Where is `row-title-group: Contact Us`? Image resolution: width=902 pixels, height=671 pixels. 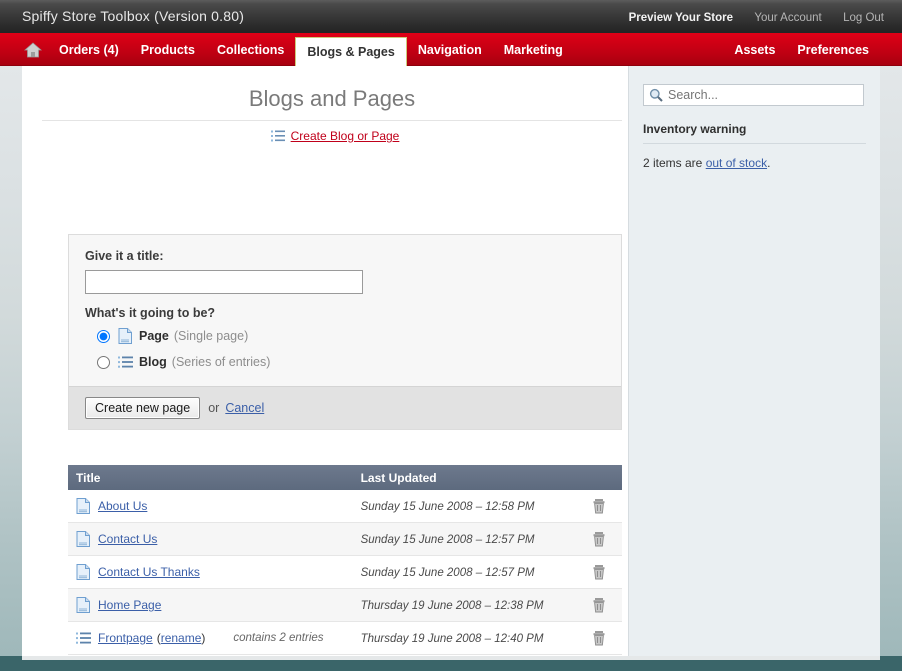 row-title-group: Contact Us is located at coordinates (210, 539).